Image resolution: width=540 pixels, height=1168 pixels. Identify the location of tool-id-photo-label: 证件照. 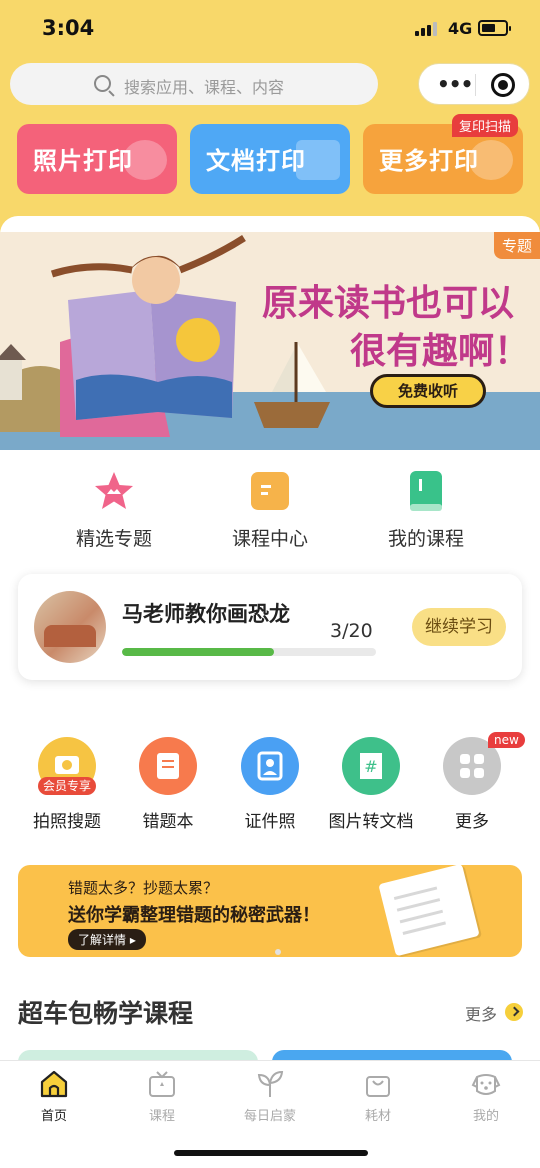
(270, 822).